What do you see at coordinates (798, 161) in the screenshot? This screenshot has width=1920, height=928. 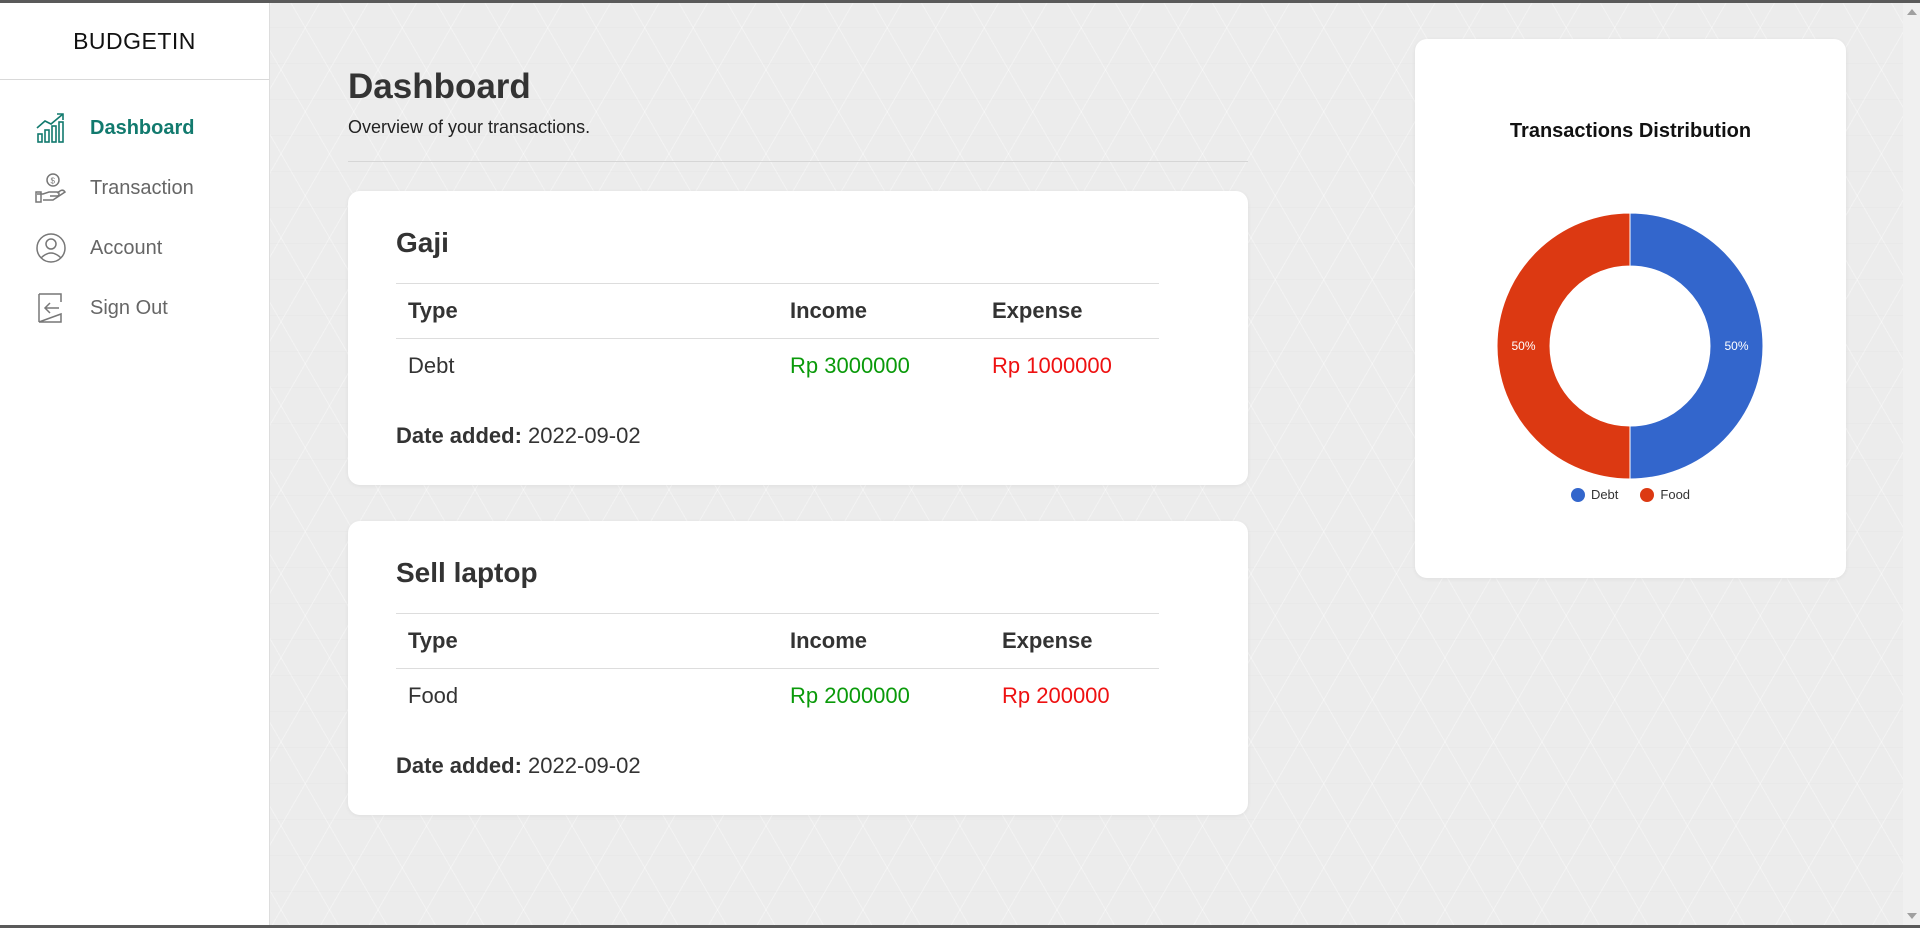 I see `header-divider` at bounding box center [798, 161].